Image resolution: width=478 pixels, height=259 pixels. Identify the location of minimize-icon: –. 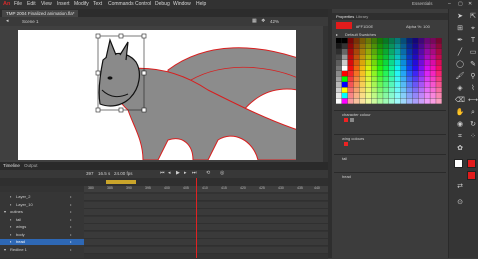
(449, 4).